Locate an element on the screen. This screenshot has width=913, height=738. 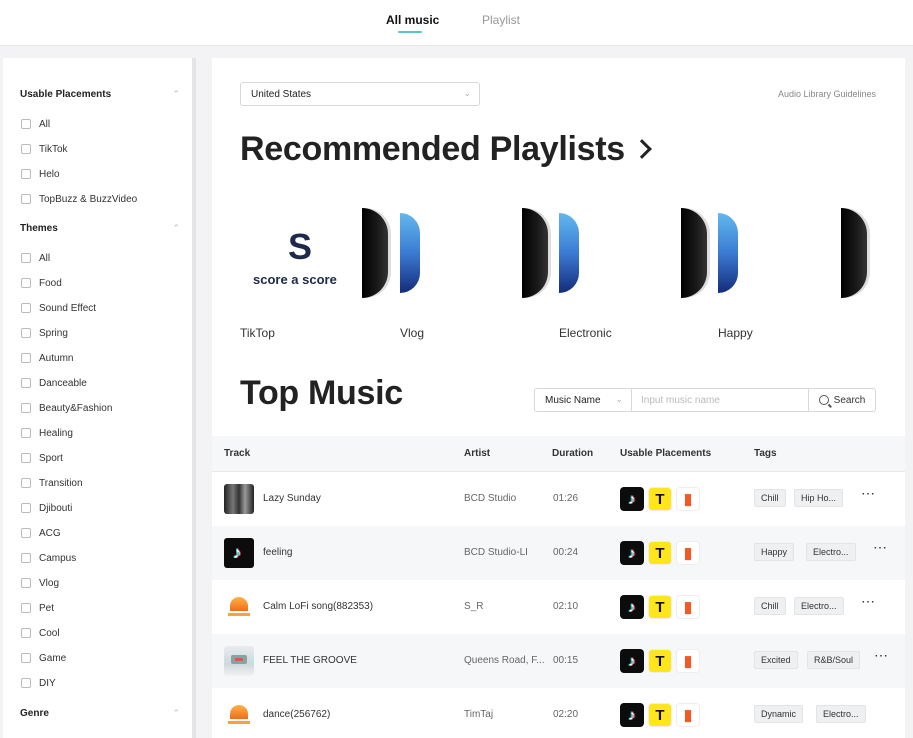
col-tags: Tags is located at coordinates (765, 453).